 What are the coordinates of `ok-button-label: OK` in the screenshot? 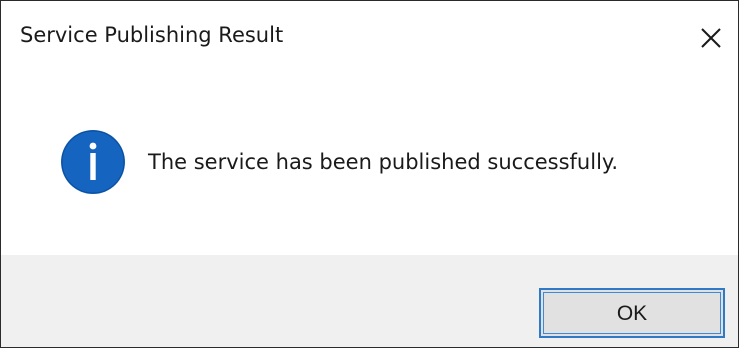 It's located at (632, 313).